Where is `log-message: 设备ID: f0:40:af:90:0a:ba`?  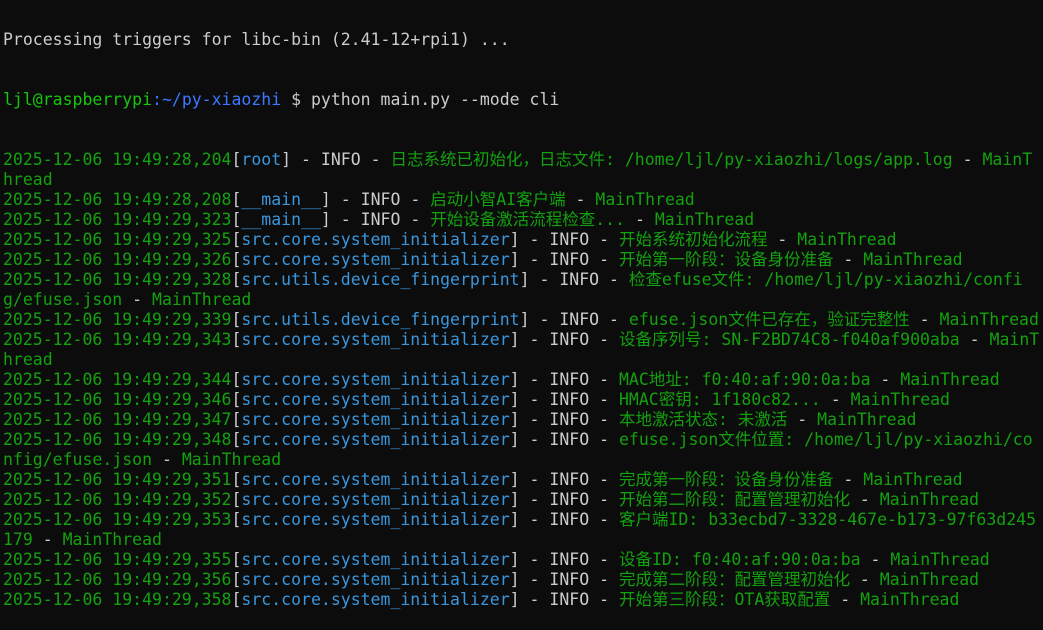
log-message: 设备ID: f0:40:af:90:0a:ba is located at coordinates (739, 559).